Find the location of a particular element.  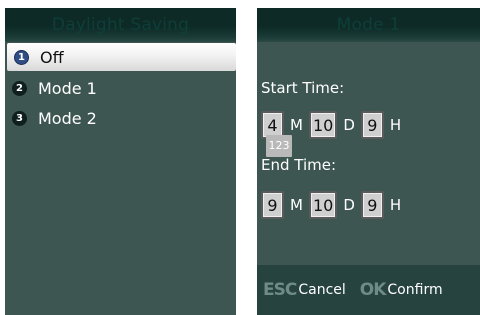

menu-item-label: Off is located at coordinates (52, 57).